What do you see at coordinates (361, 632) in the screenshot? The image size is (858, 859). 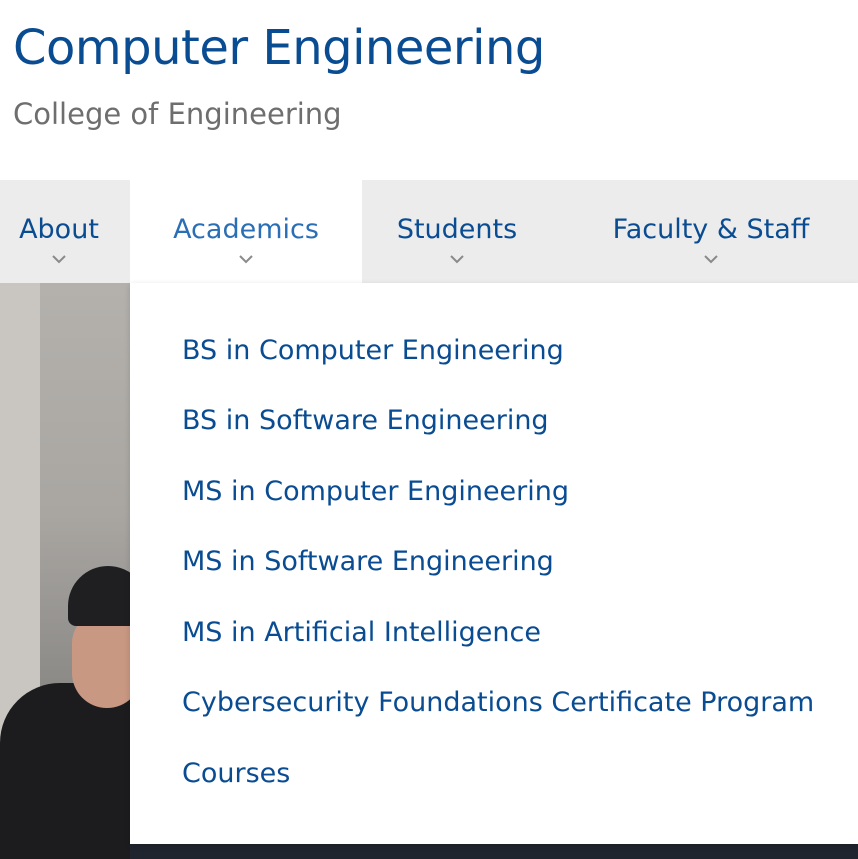 I see `menu-item-ms-artificial-intelligence: MS in Artificial Intelligence` at bounding box center [361, 632].